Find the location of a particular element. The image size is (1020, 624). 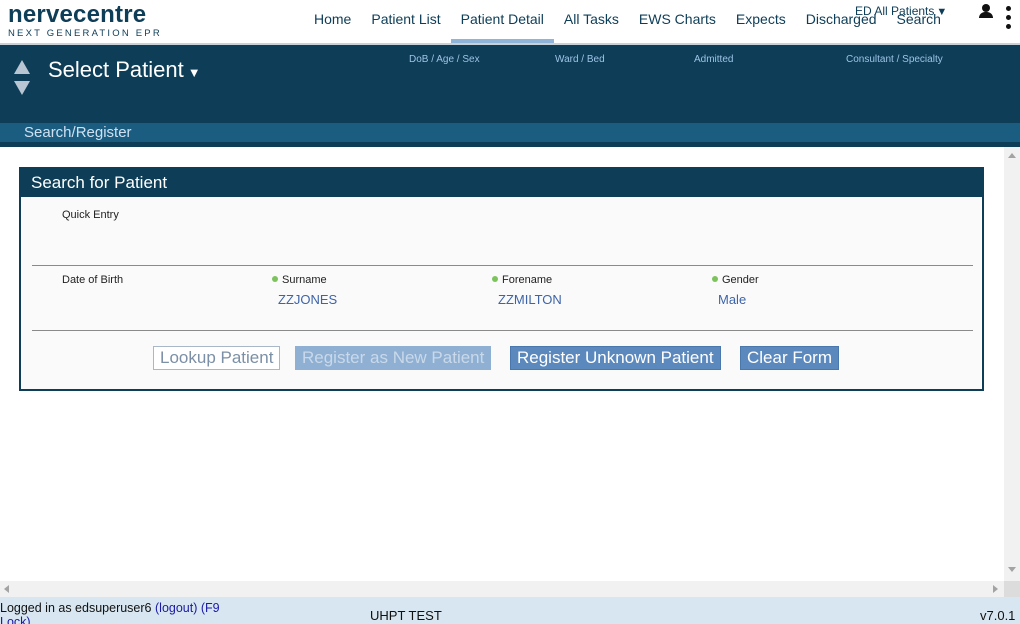

kebab-menu-icon is located at coordinates (1009, 18).